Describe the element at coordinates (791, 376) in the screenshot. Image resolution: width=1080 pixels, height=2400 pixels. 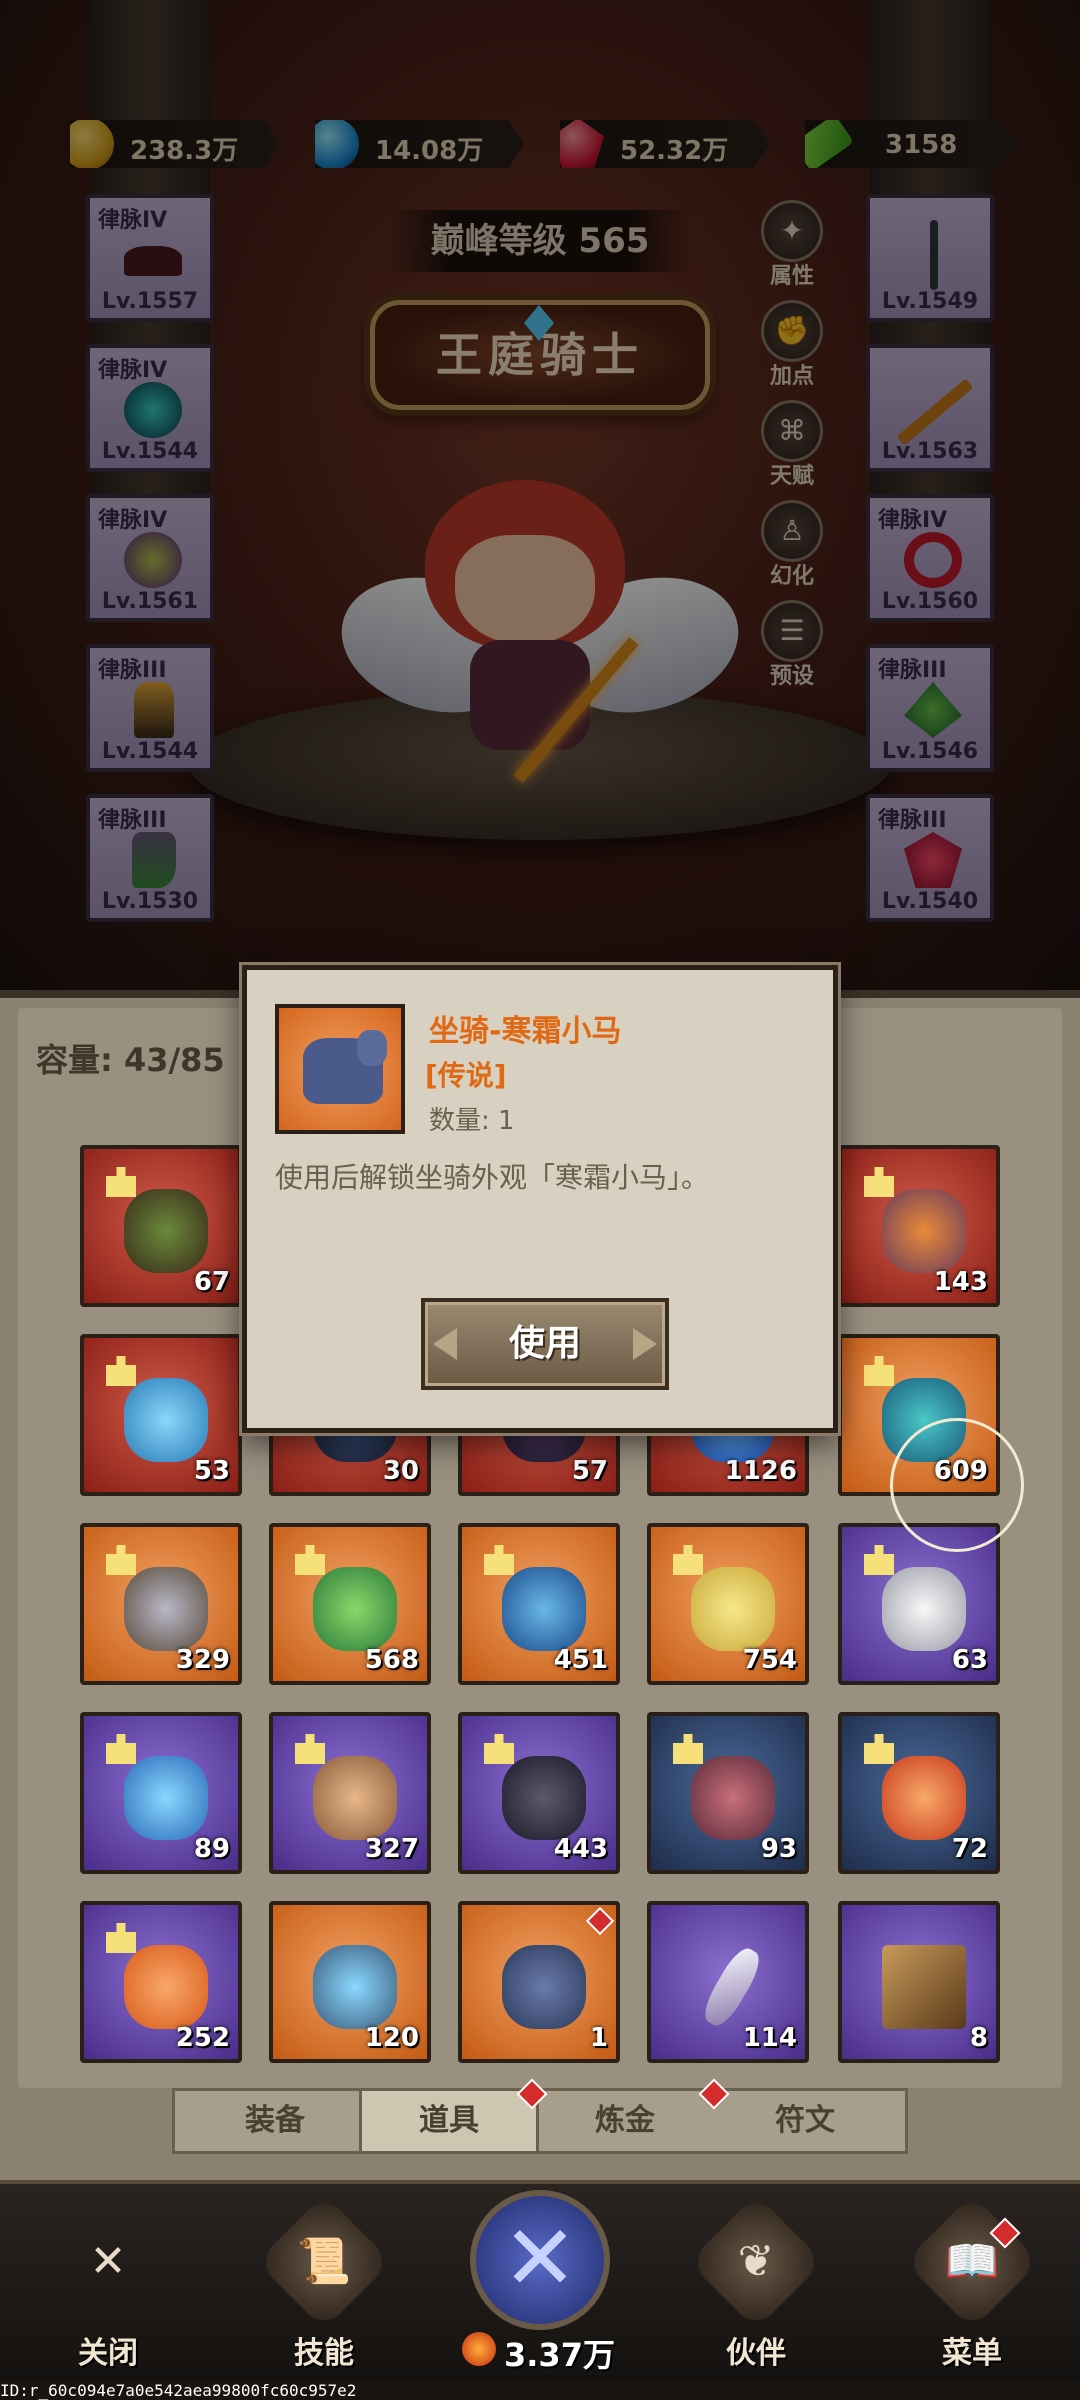
I see `add-points-label: 加点` at that location.